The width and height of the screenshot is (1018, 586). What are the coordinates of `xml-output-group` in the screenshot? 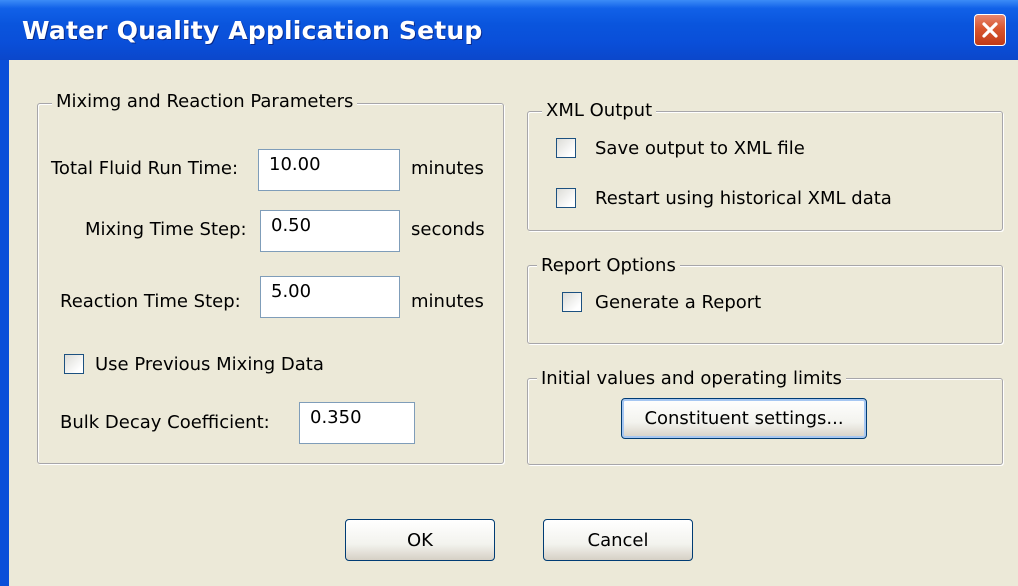 It's located at (765, 171).